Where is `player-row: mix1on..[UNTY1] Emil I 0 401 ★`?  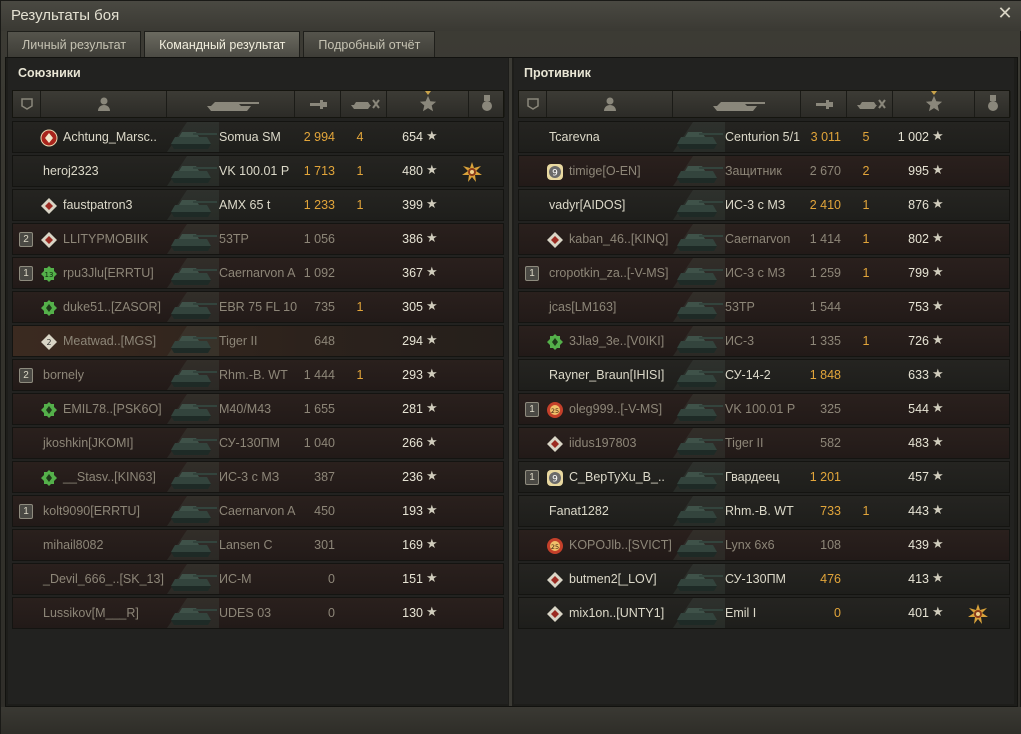
player-row: mix1on..[UNTY1] Emil I 0 401 ★ is located at coordinates (764, 613).